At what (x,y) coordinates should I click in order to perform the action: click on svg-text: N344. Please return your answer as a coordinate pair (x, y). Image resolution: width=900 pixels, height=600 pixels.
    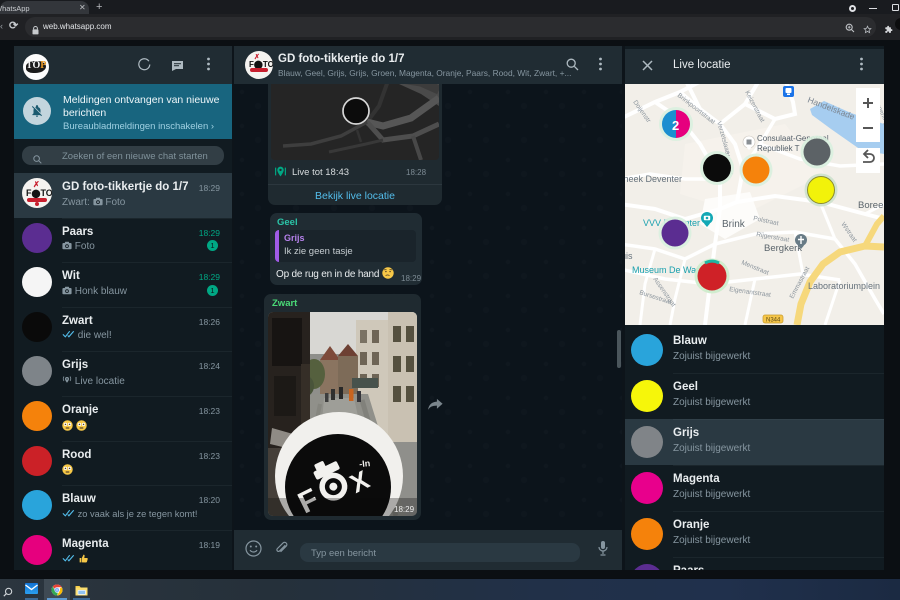
    Looking at the image, I should click on (773, 321).